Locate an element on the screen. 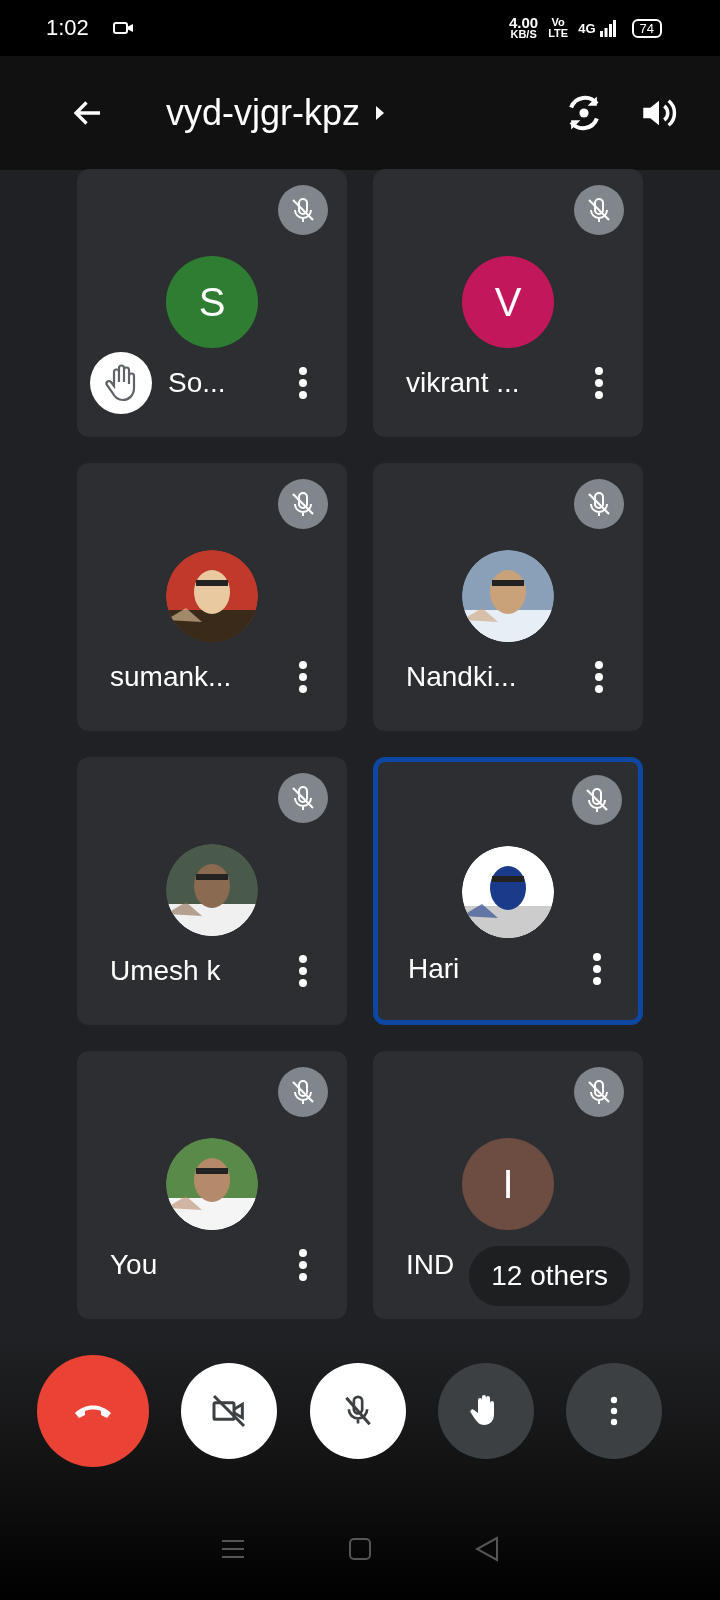  participant-tile: You is located at coordinates (212, 1185).